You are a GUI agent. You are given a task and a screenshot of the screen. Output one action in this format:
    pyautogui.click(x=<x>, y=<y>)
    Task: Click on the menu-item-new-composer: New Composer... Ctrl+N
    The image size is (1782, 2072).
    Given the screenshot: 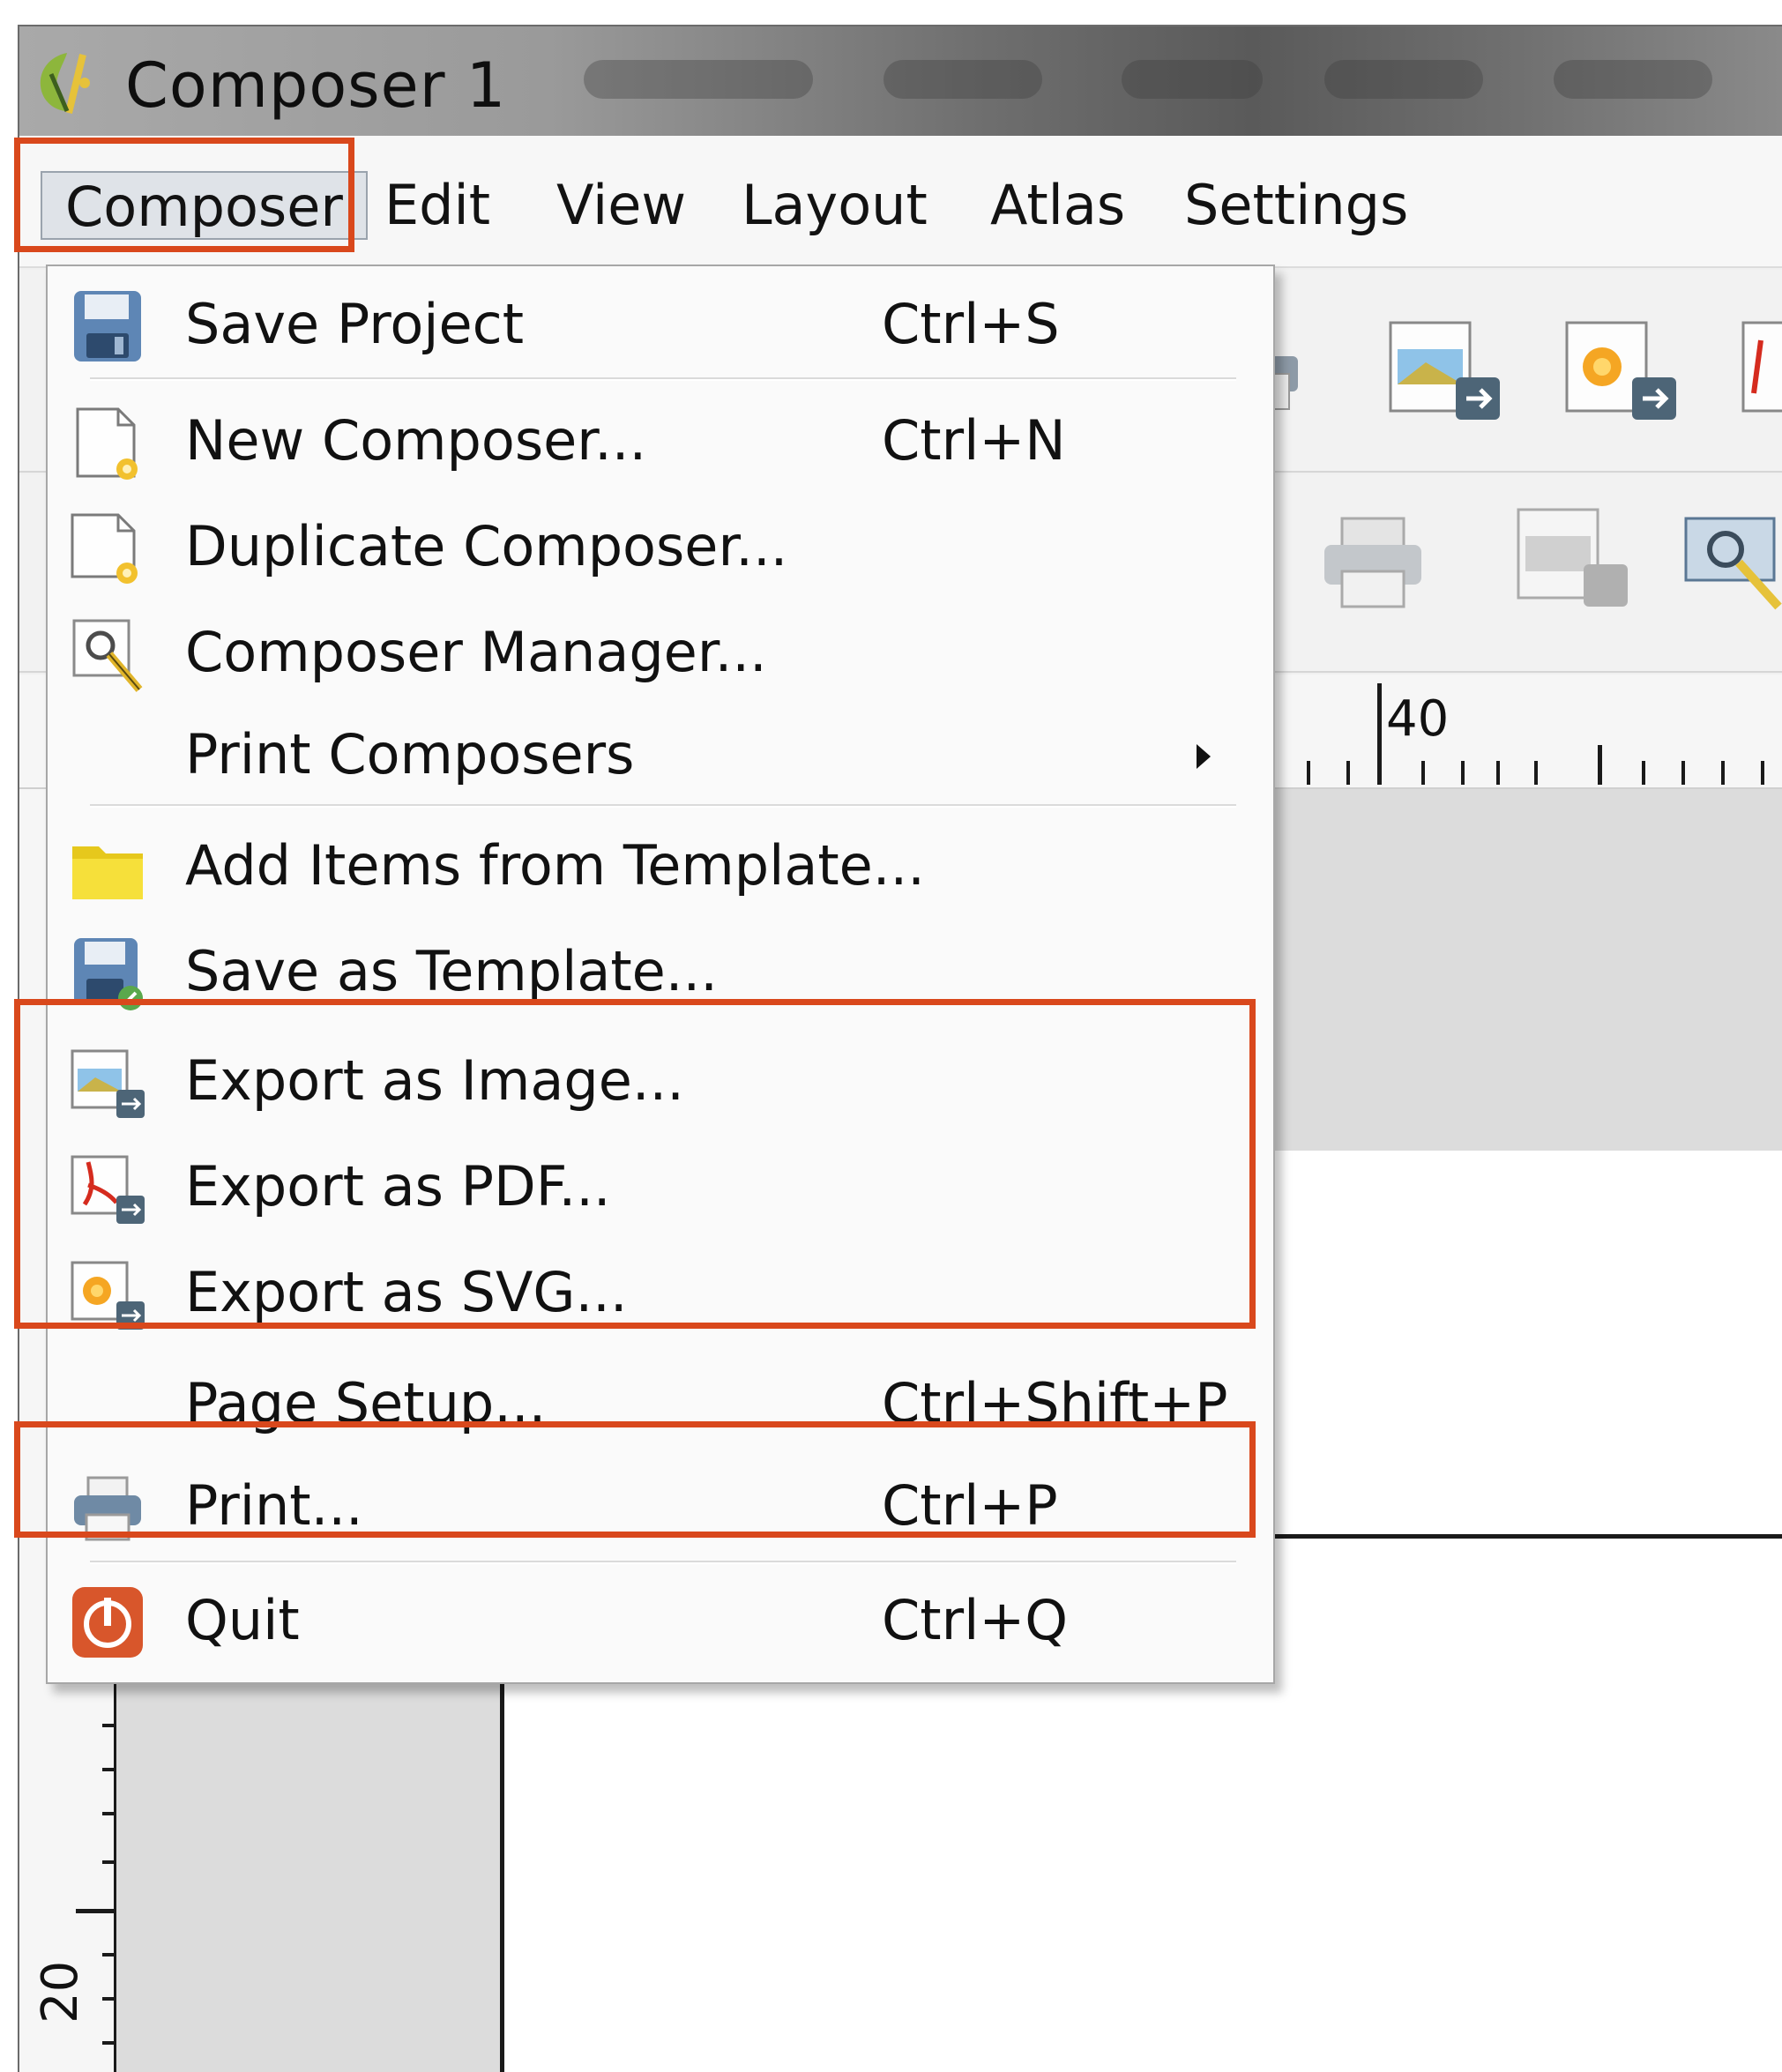 What is the action you would take?
    pyautogui.click(x=660, y=439)
    